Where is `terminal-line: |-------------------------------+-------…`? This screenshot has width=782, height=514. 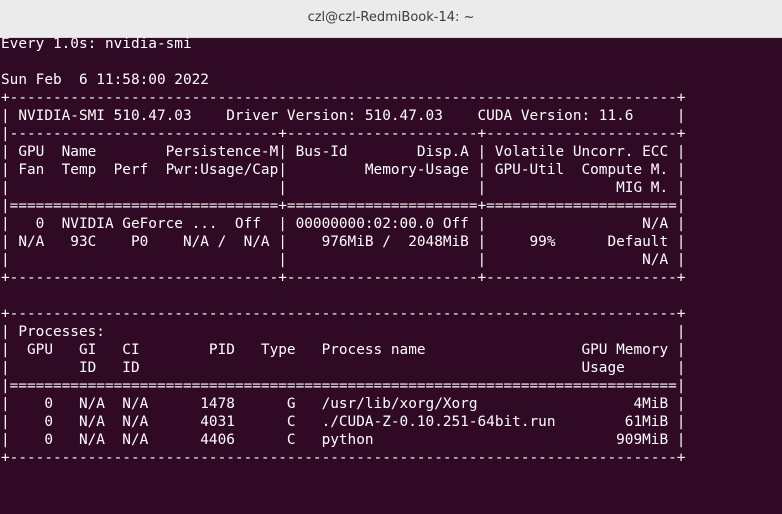 terminal-line: |-------------------------------+-------… is located at coordinates (343, 134).